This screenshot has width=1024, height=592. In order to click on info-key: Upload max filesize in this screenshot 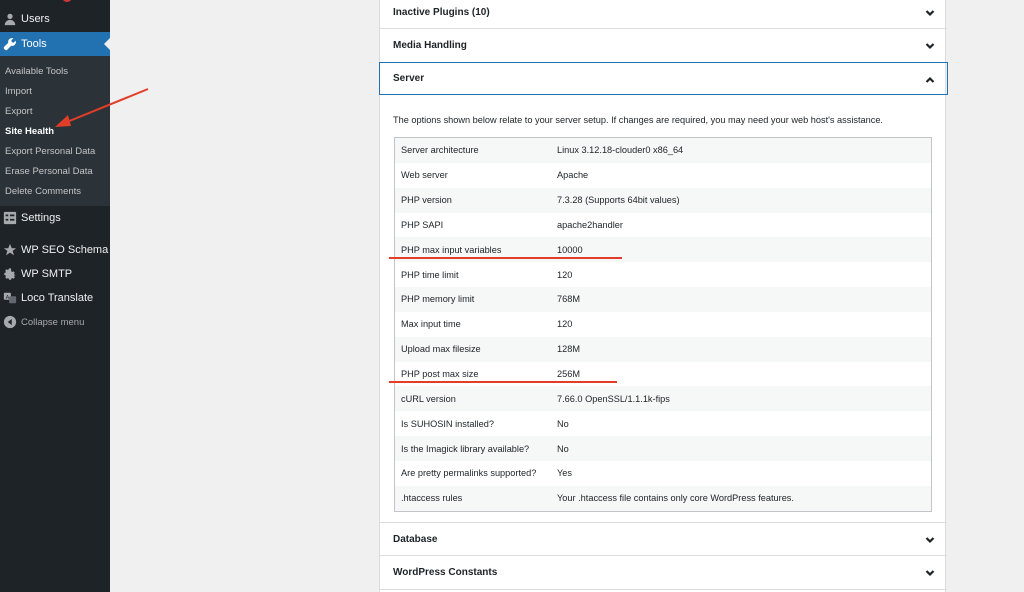, I will do `click(441, 349)`.